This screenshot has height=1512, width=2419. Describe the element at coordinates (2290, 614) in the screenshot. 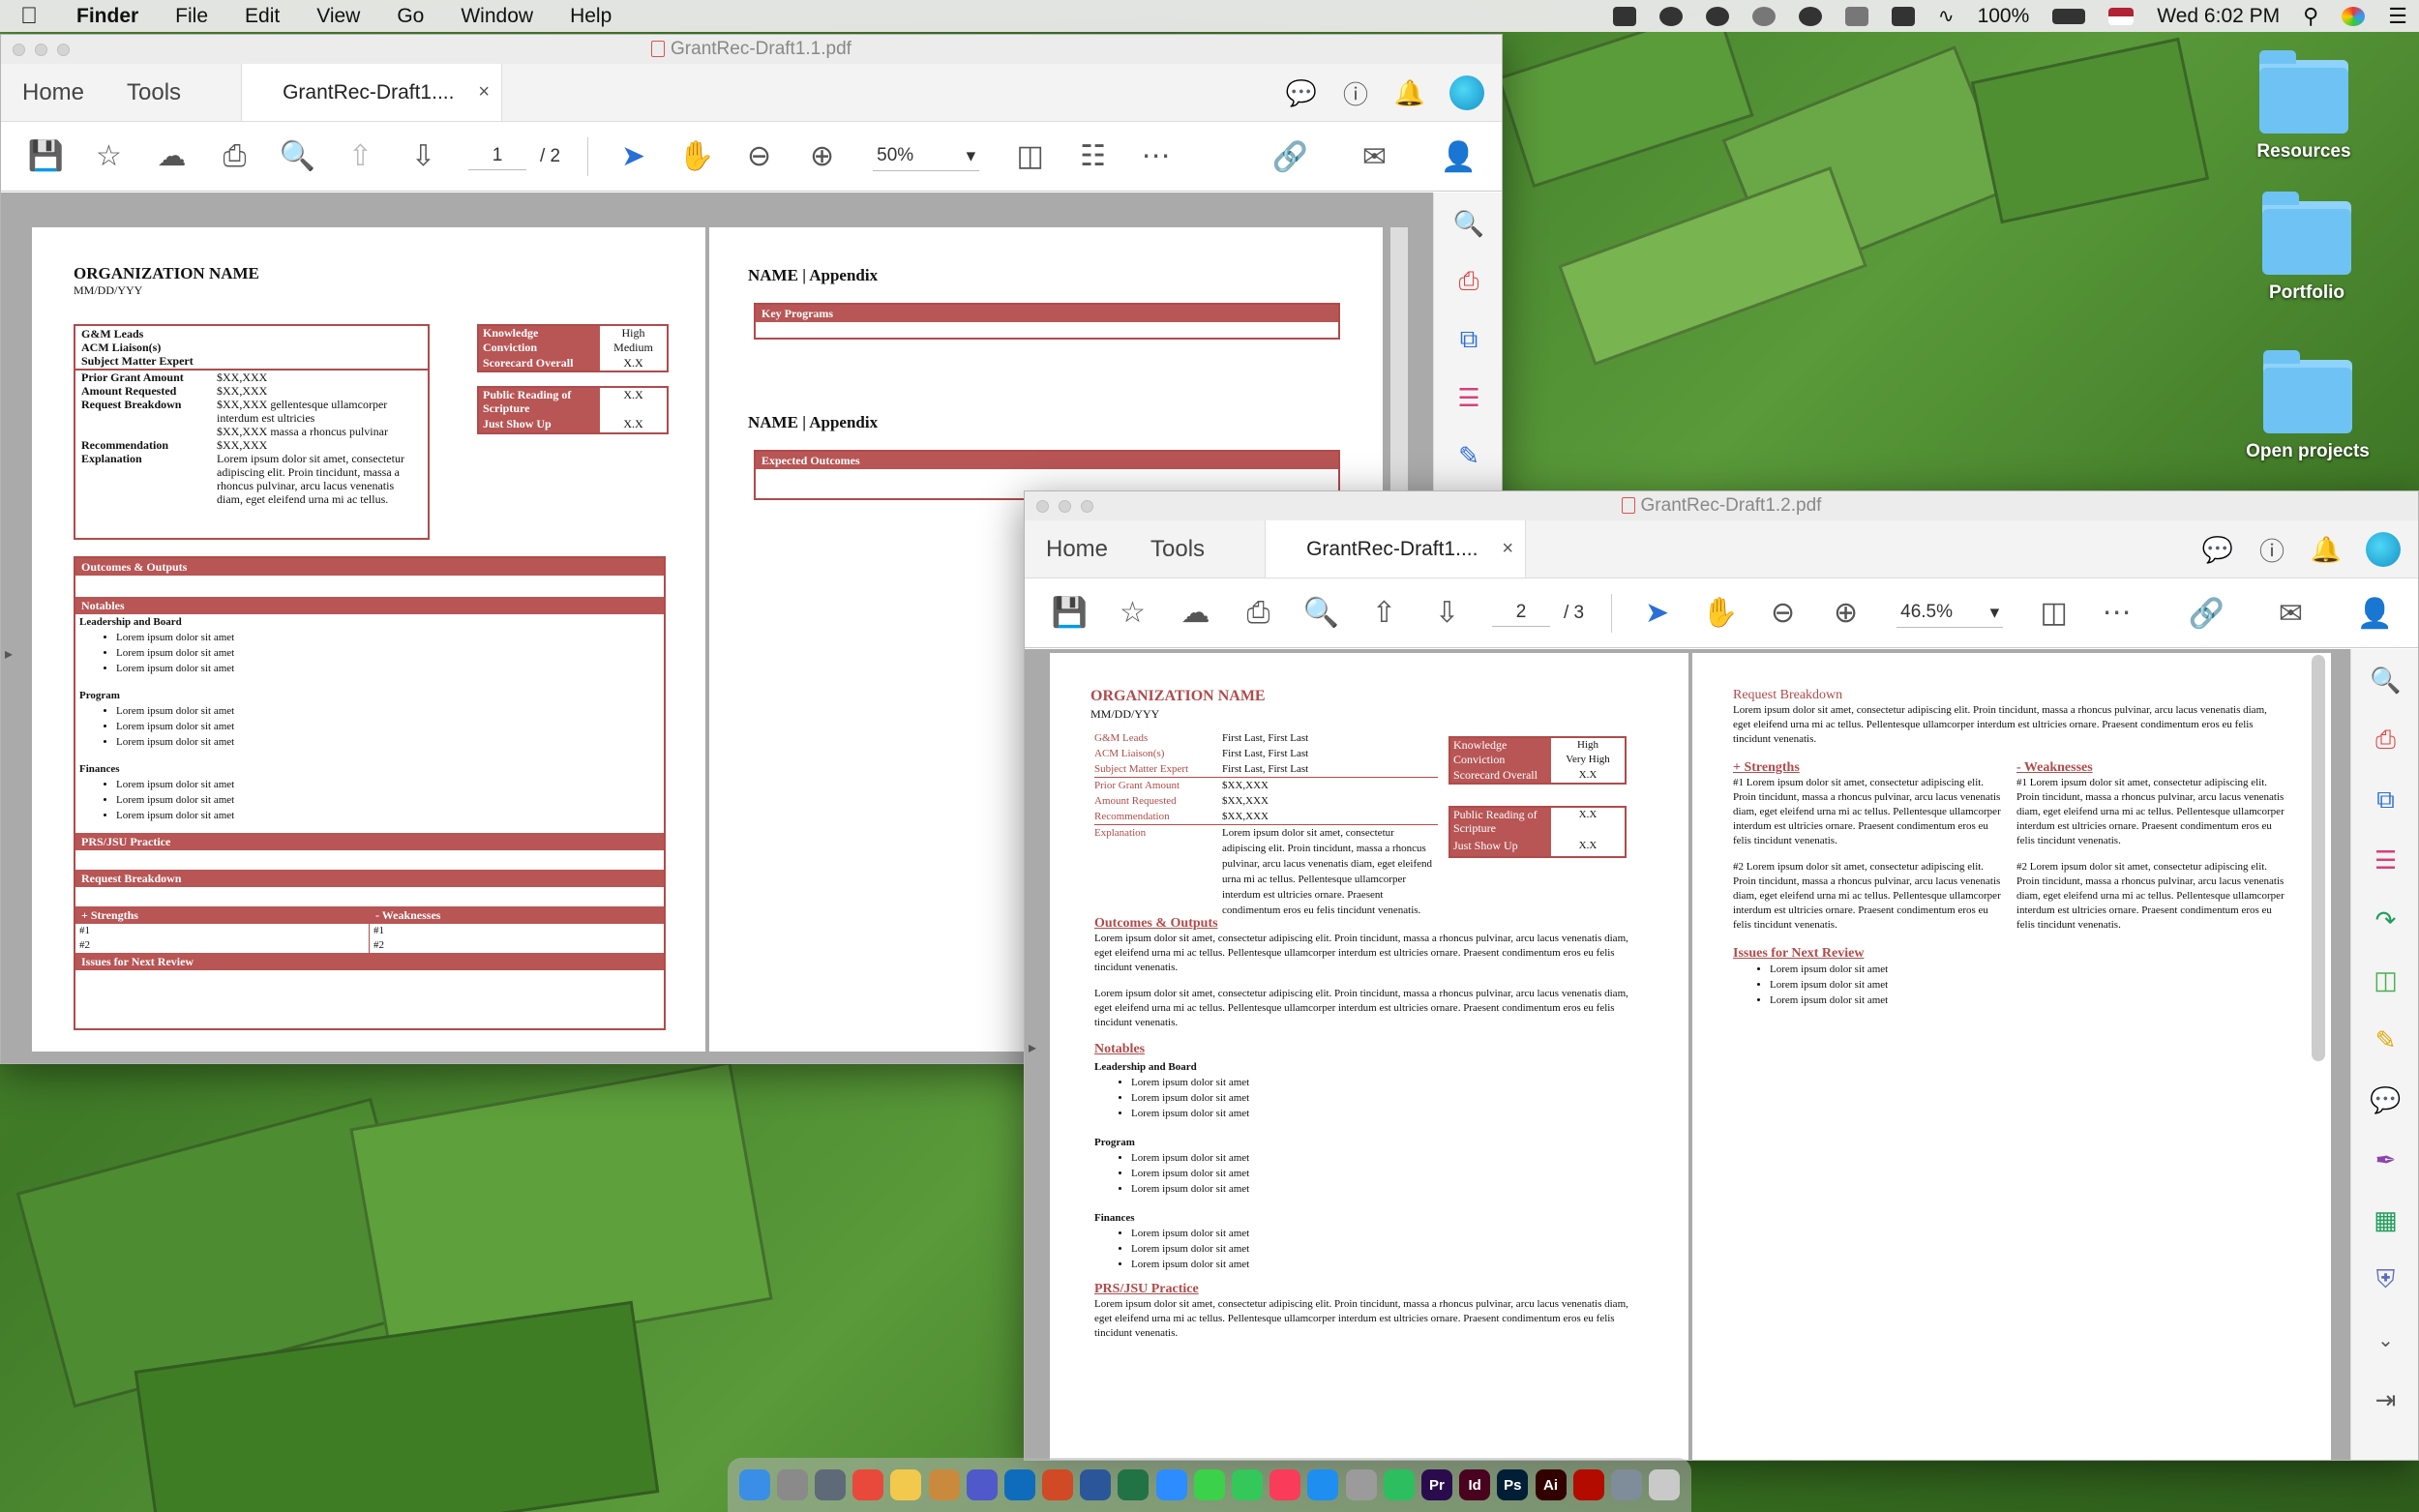

I see `email-icon: ✉` at that location.